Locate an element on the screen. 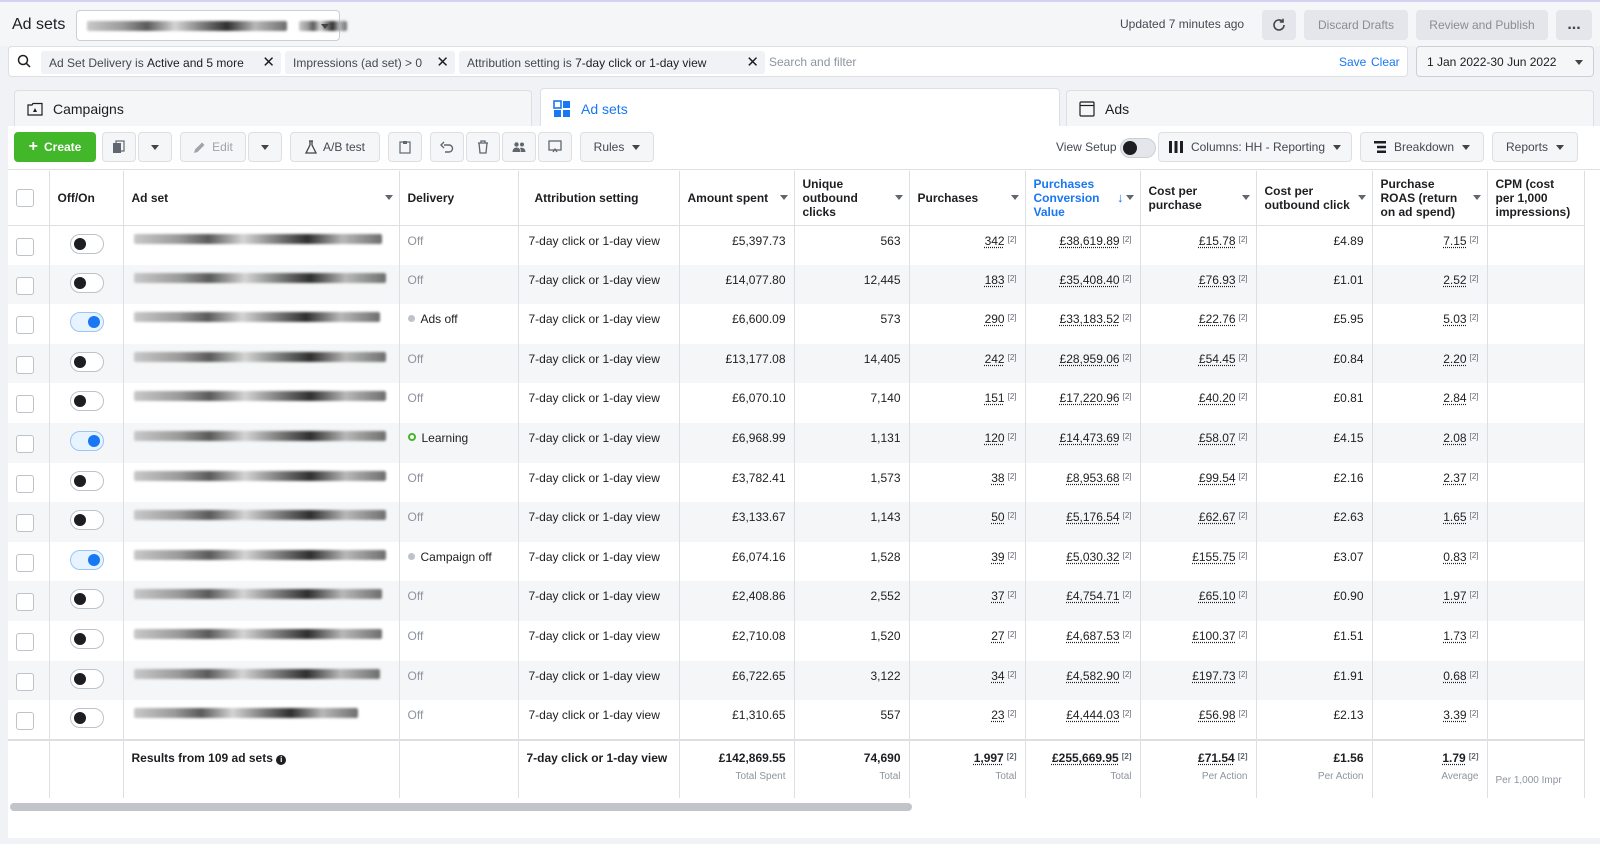 This screenshot has width=1600, height=844. col-cpm: CPM (cost per 1,000 impressions) is located at coordinates (1536, 198).